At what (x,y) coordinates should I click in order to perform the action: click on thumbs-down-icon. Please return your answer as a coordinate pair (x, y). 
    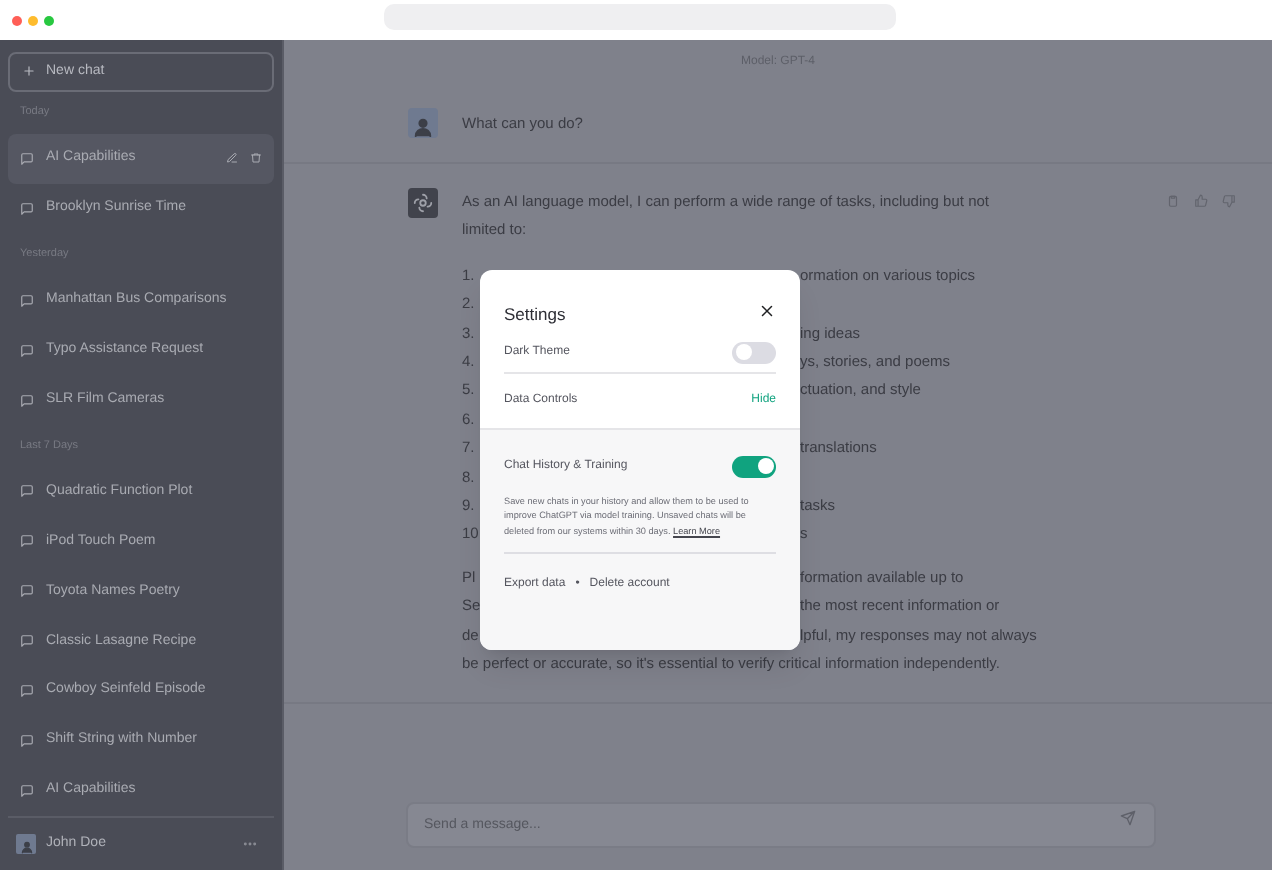
    Looking at the image, I should click on (1229, 201).